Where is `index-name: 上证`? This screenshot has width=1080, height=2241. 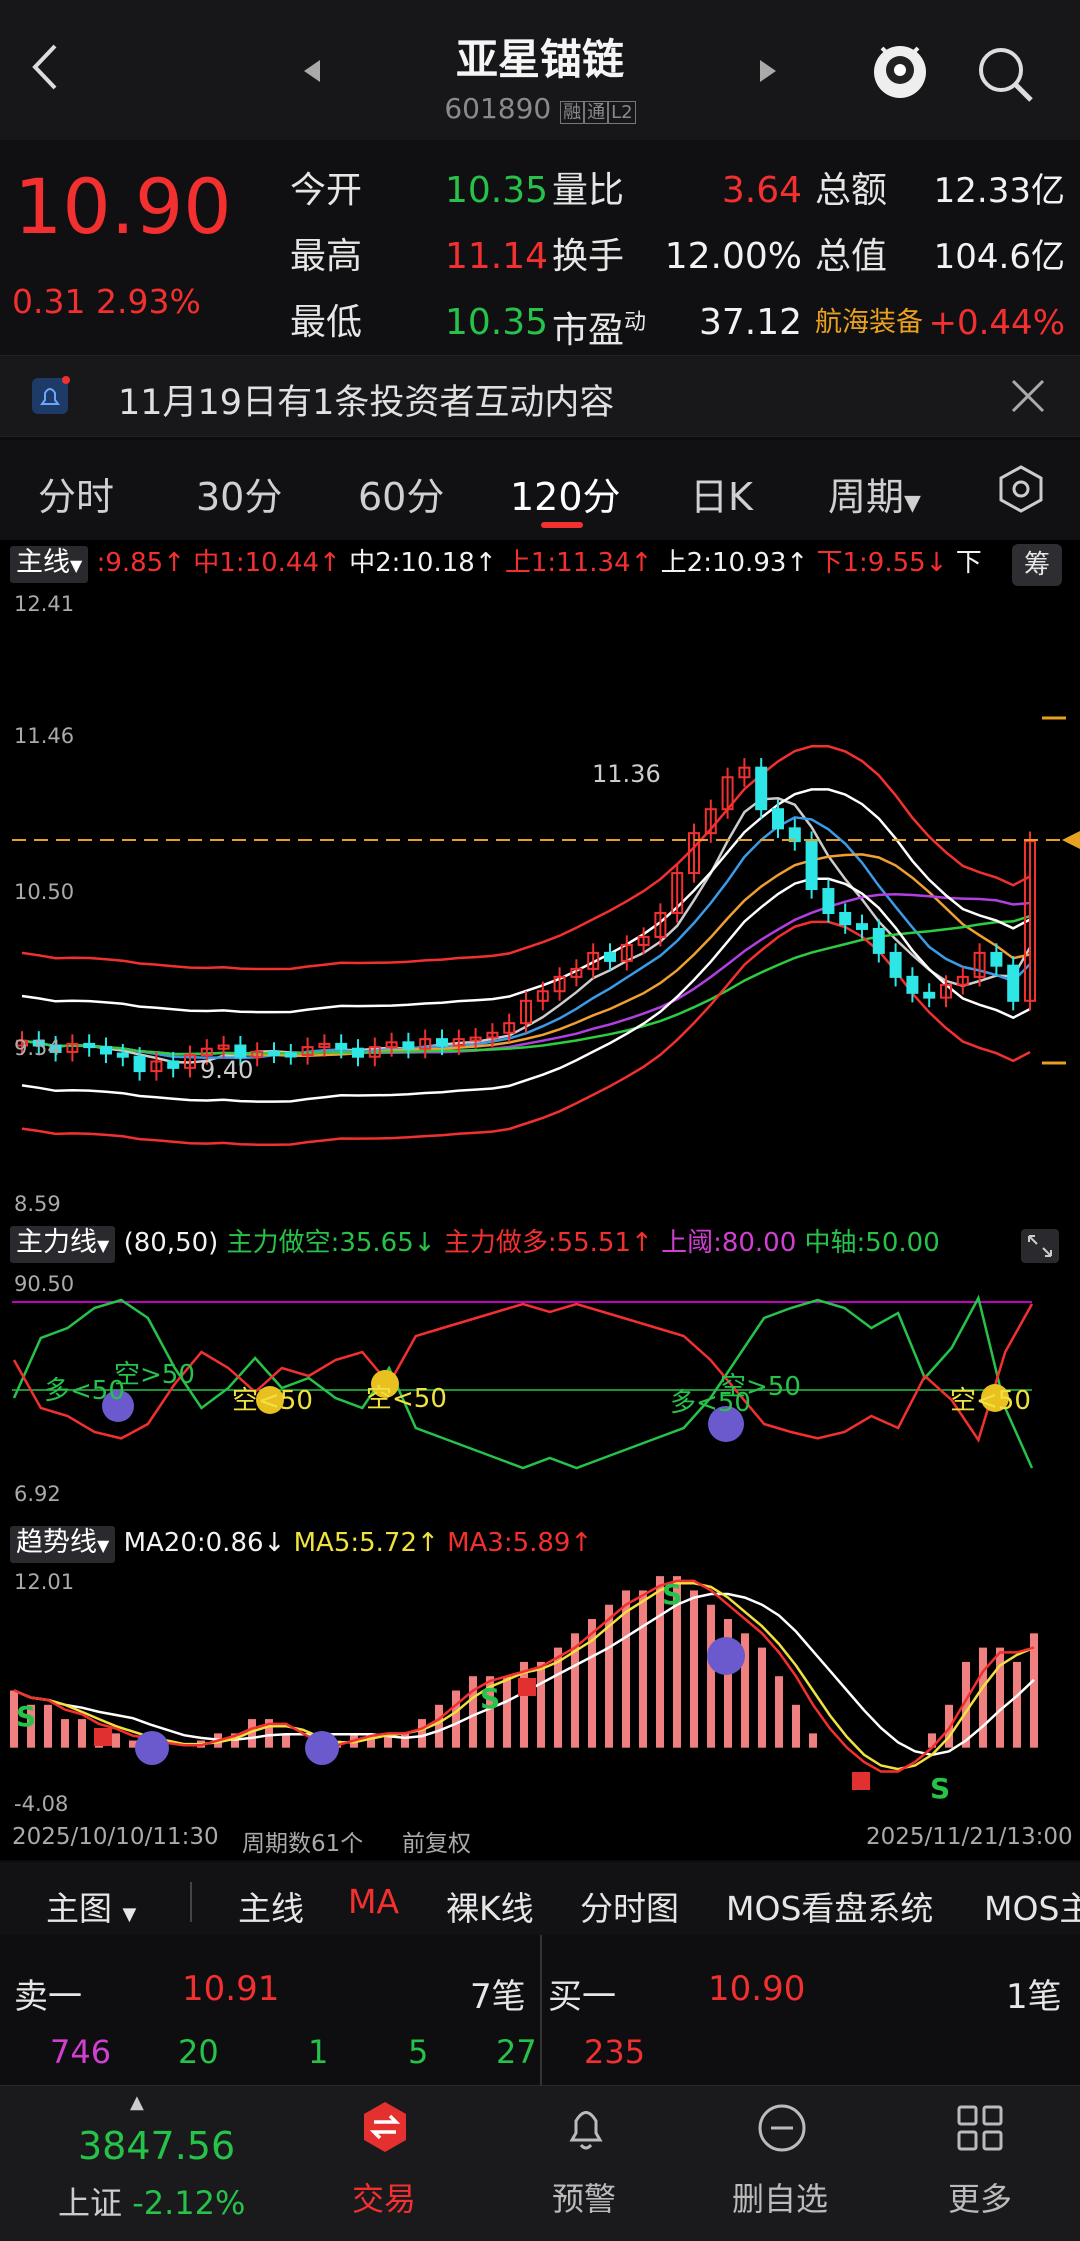
index-name: 上证 is located at coordinates (90, 2203).